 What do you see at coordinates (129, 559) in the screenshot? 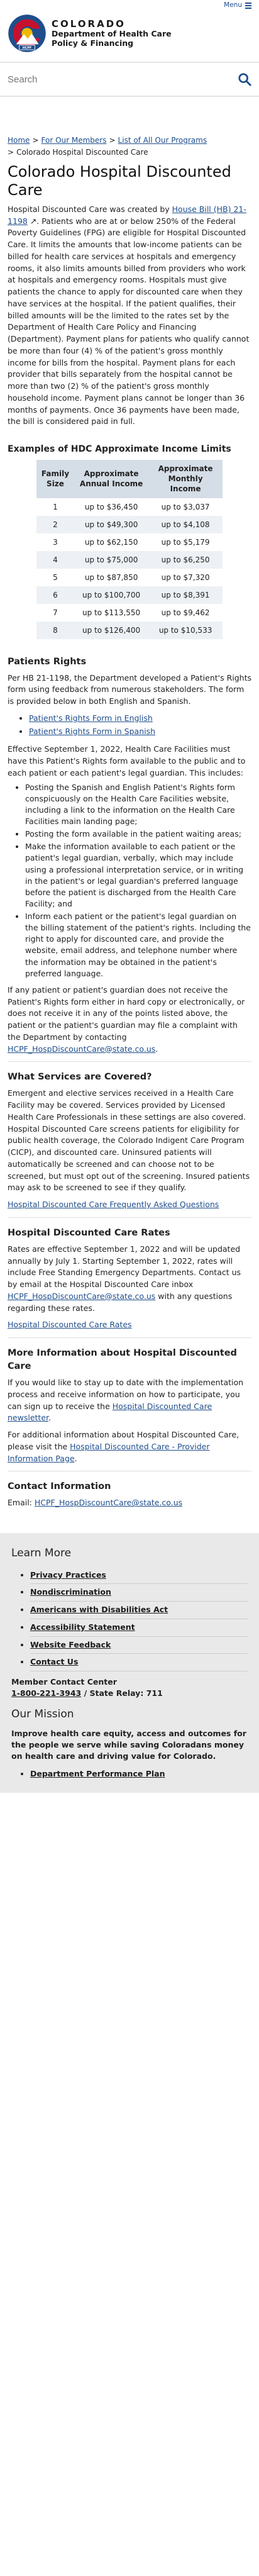
I see `table-row: 4 up to $75,000 up to $6,250` at bounding box center [129, 559].